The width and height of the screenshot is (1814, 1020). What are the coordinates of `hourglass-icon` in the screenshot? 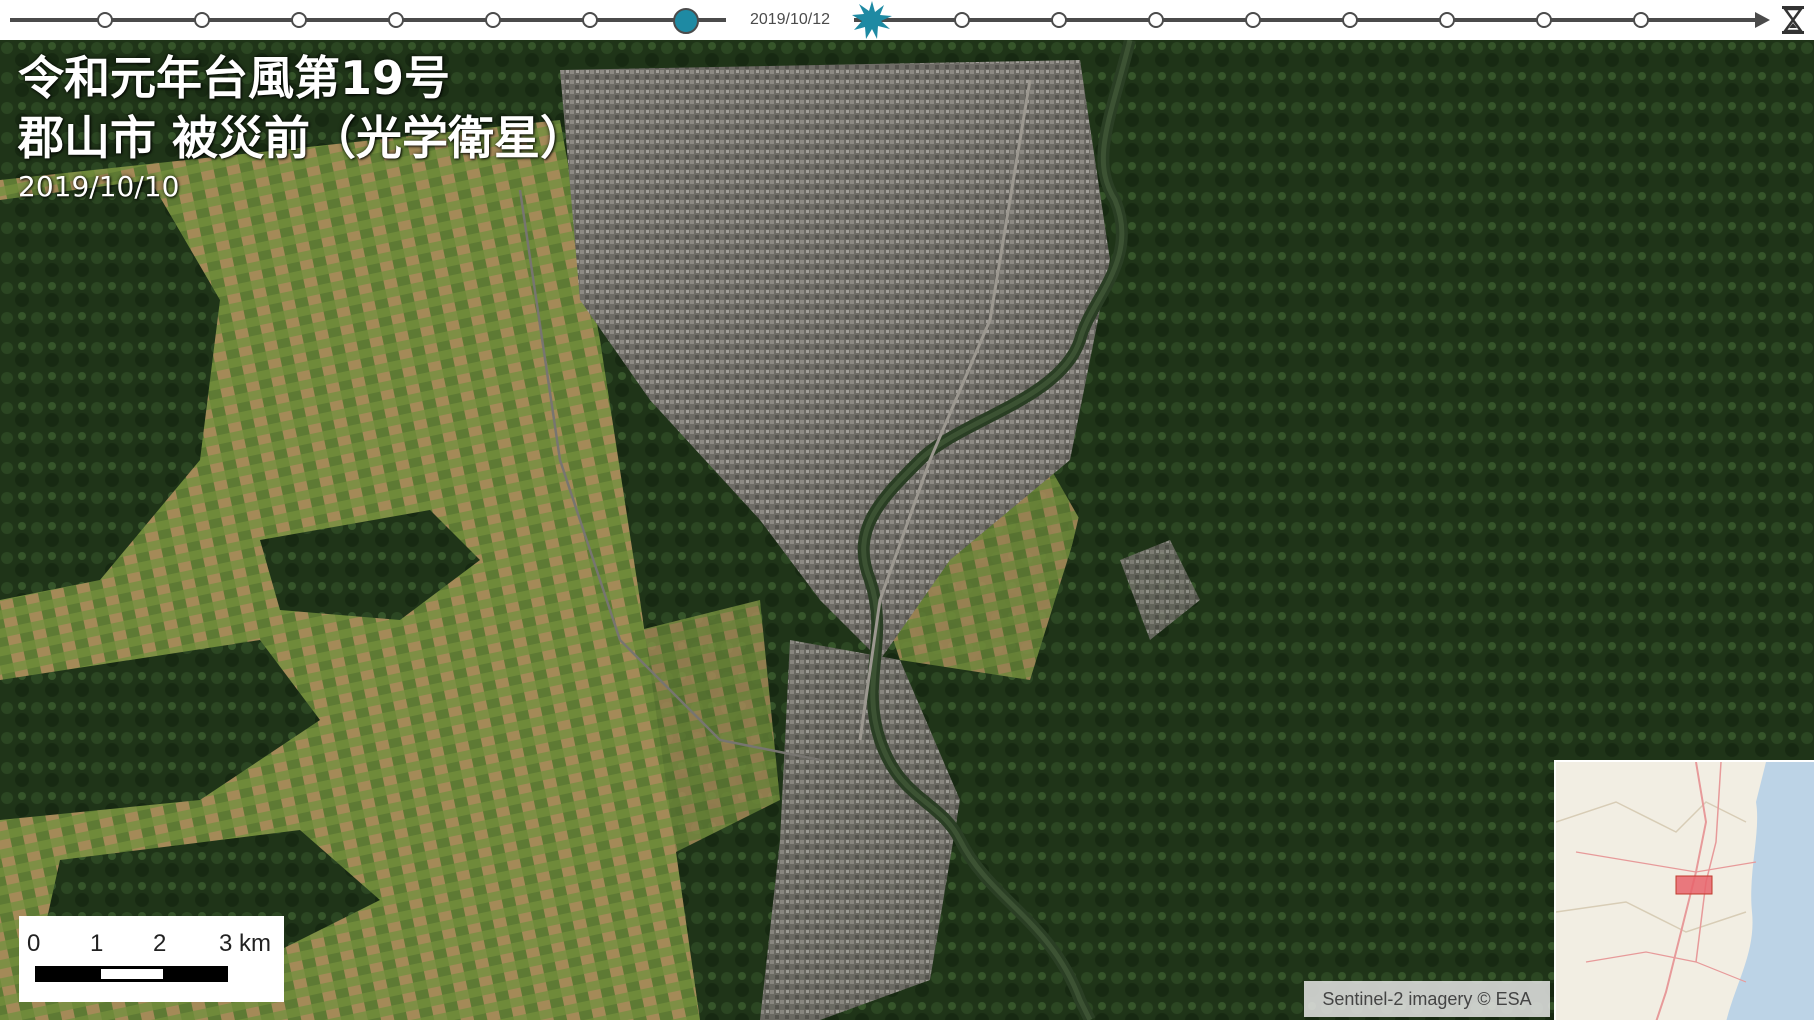 It's located at (1793, 20).